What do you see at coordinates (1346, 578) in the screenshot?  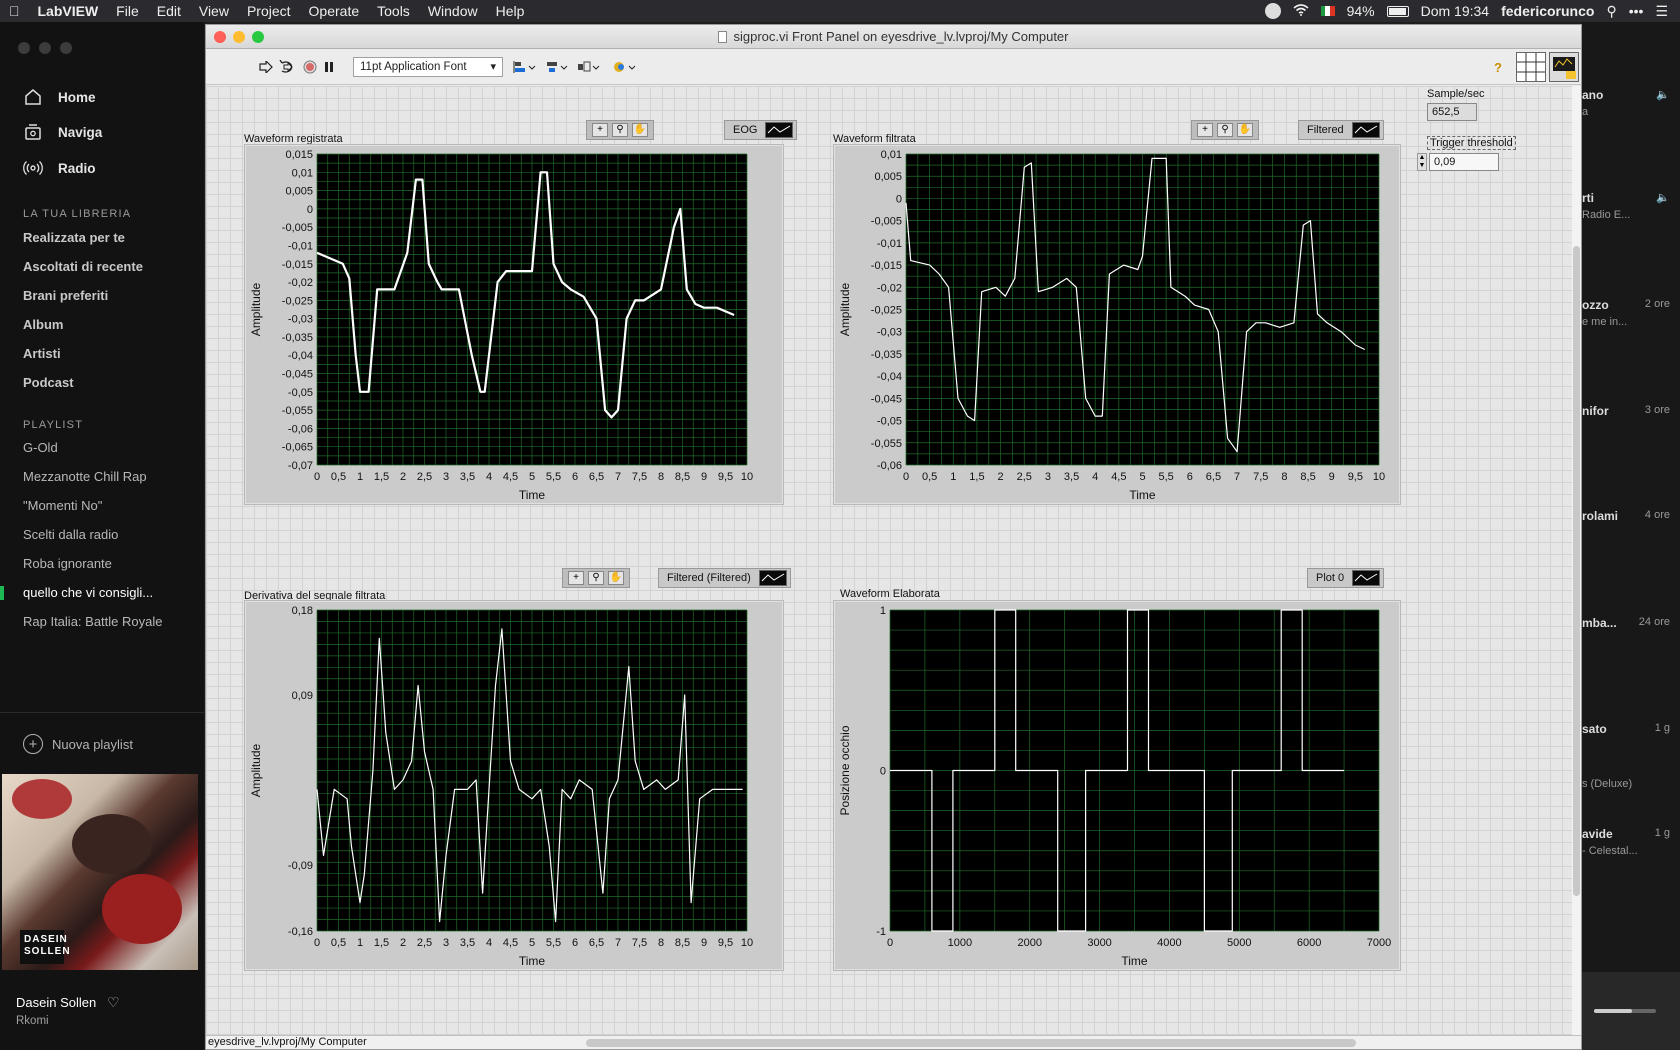 I see `plot-legend: Plot 0` at bounding box center [1346, 578].